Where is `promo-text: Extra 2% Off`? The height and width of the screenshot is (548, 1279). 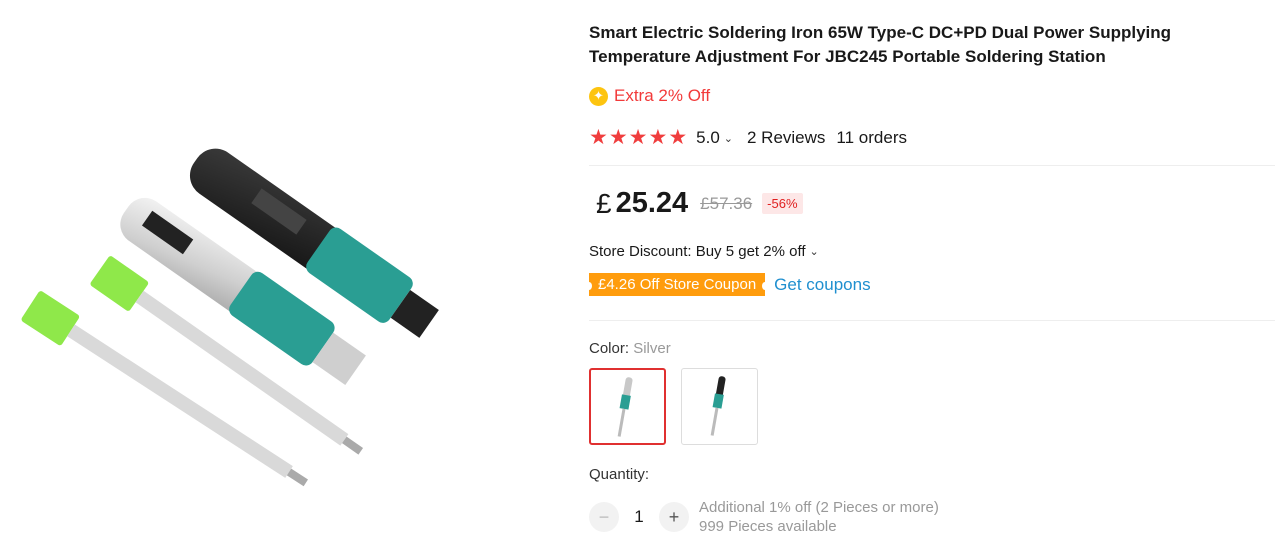
promo-text: Extra 2% Off is located at coordinates (662, 95).